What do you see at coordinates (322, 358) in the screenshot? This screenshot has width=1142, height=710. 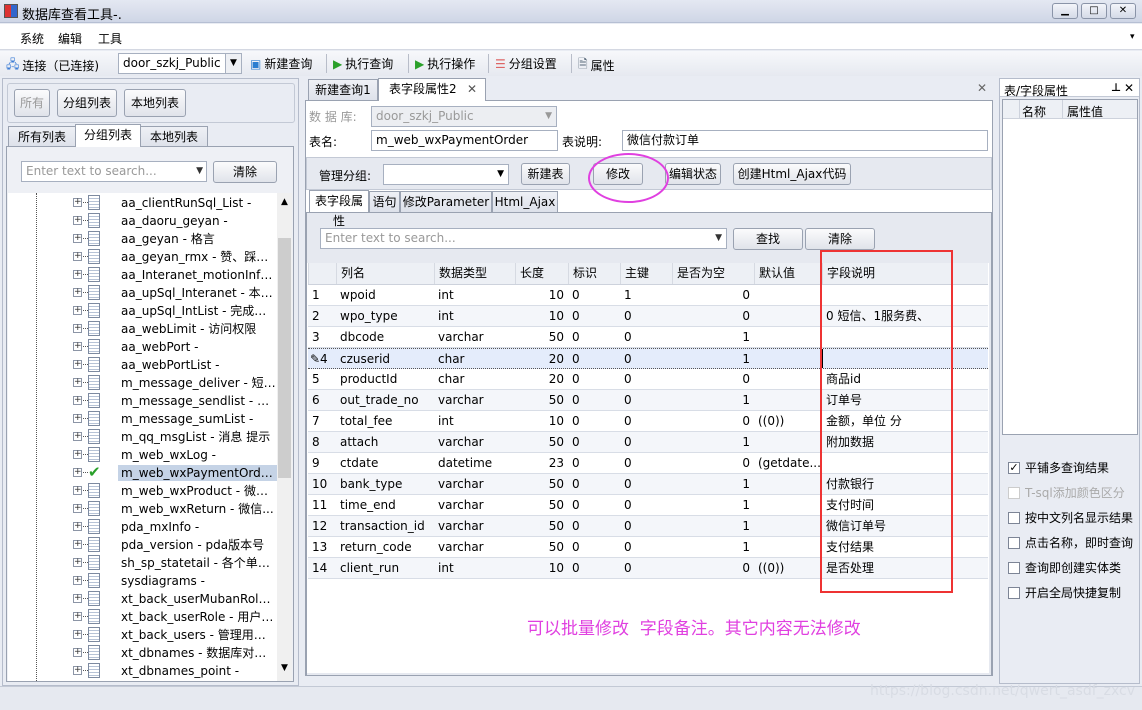 I see `cell: ✎4` at bounding box center [322, 358].